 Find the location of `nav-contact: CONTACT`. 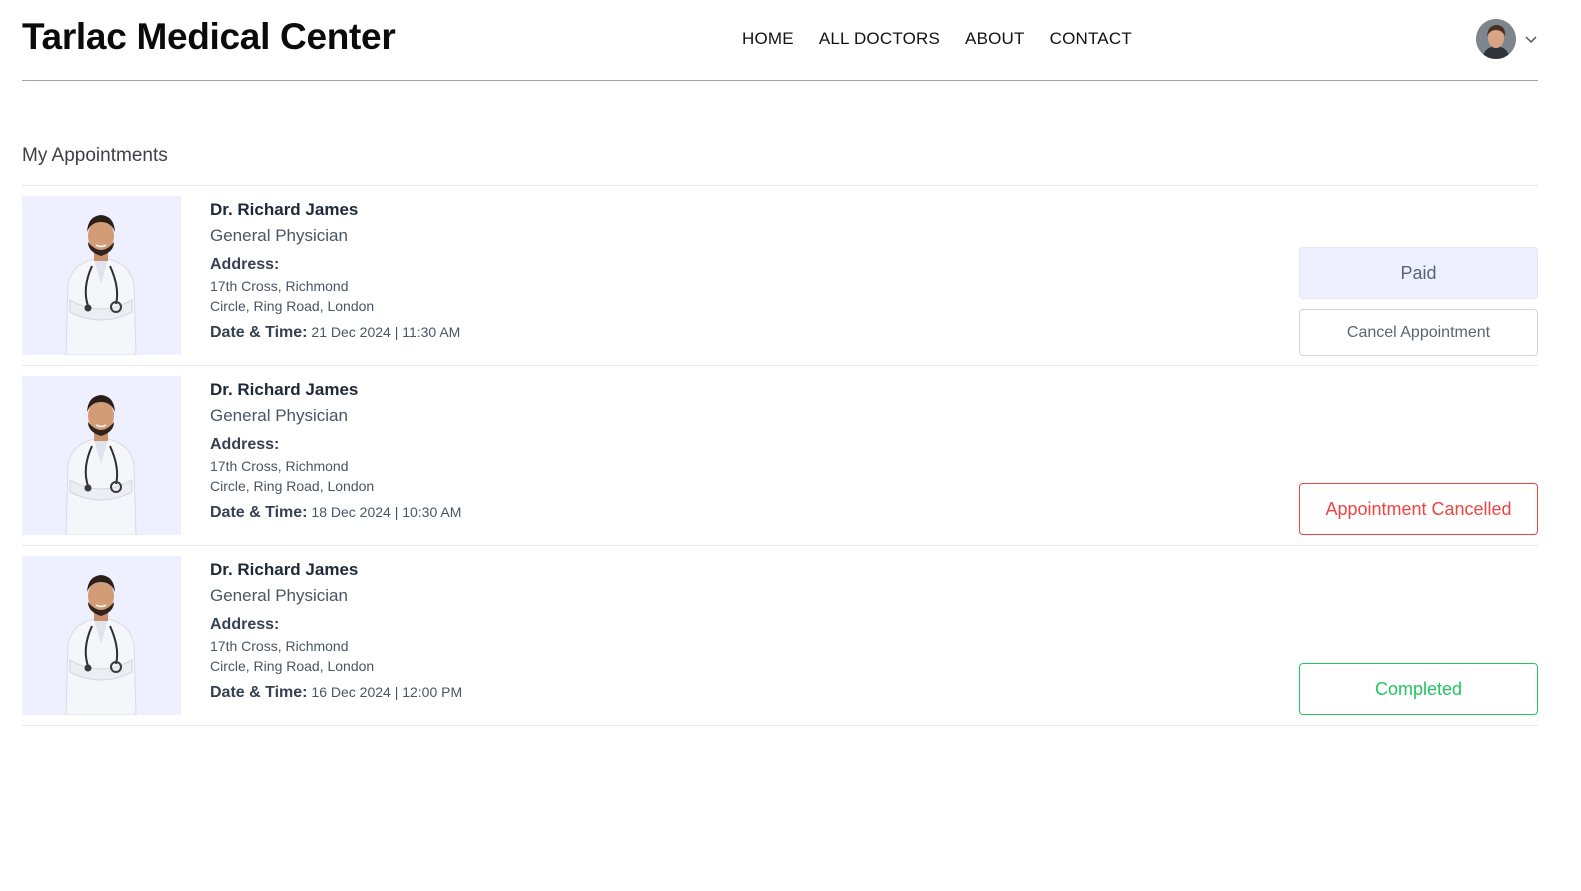

nav-contact: CONTACT is located at coordinates (1091, 39).